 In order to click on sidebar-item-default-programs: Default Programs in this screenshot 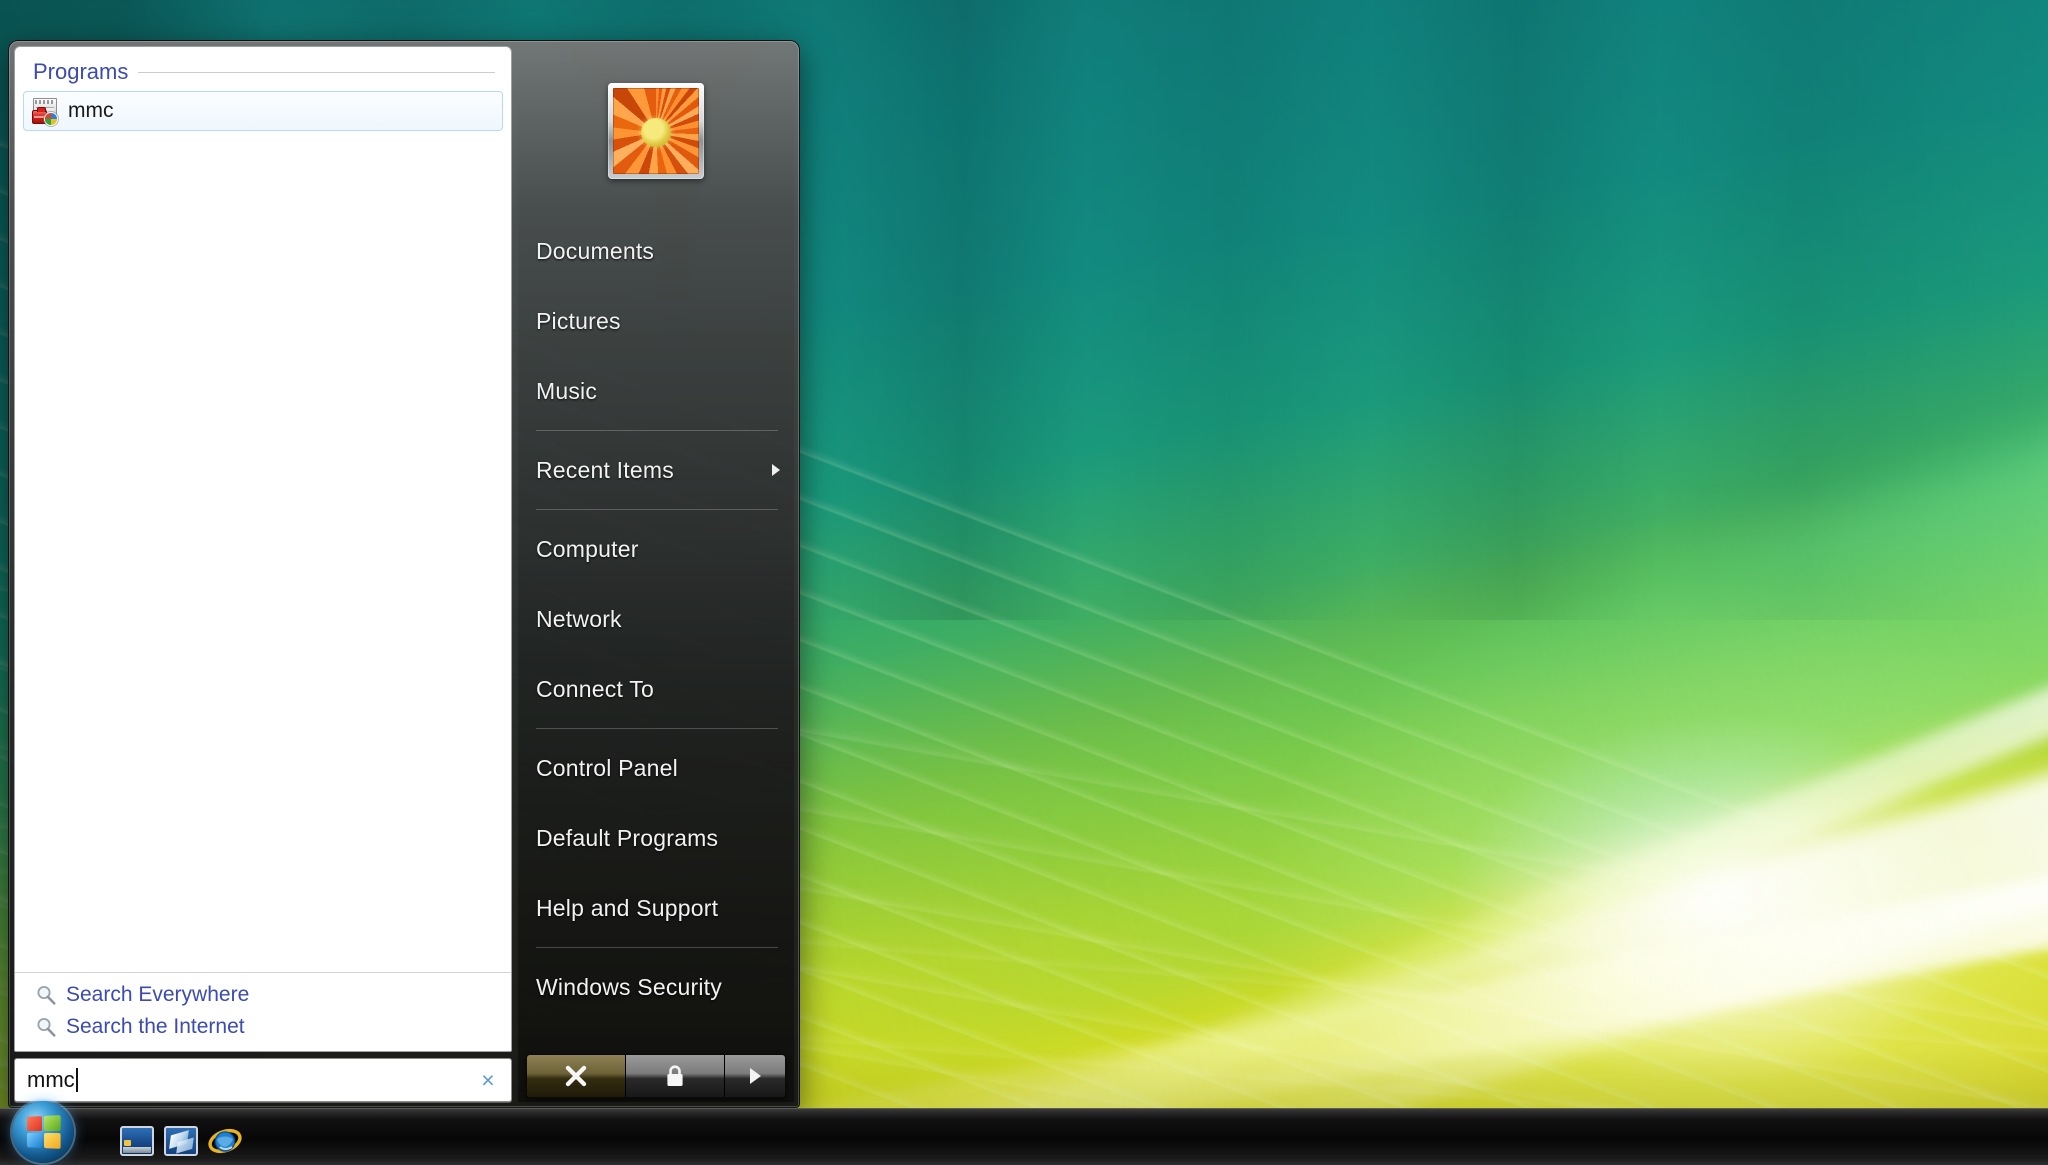, I will do `click(656, 838)`.